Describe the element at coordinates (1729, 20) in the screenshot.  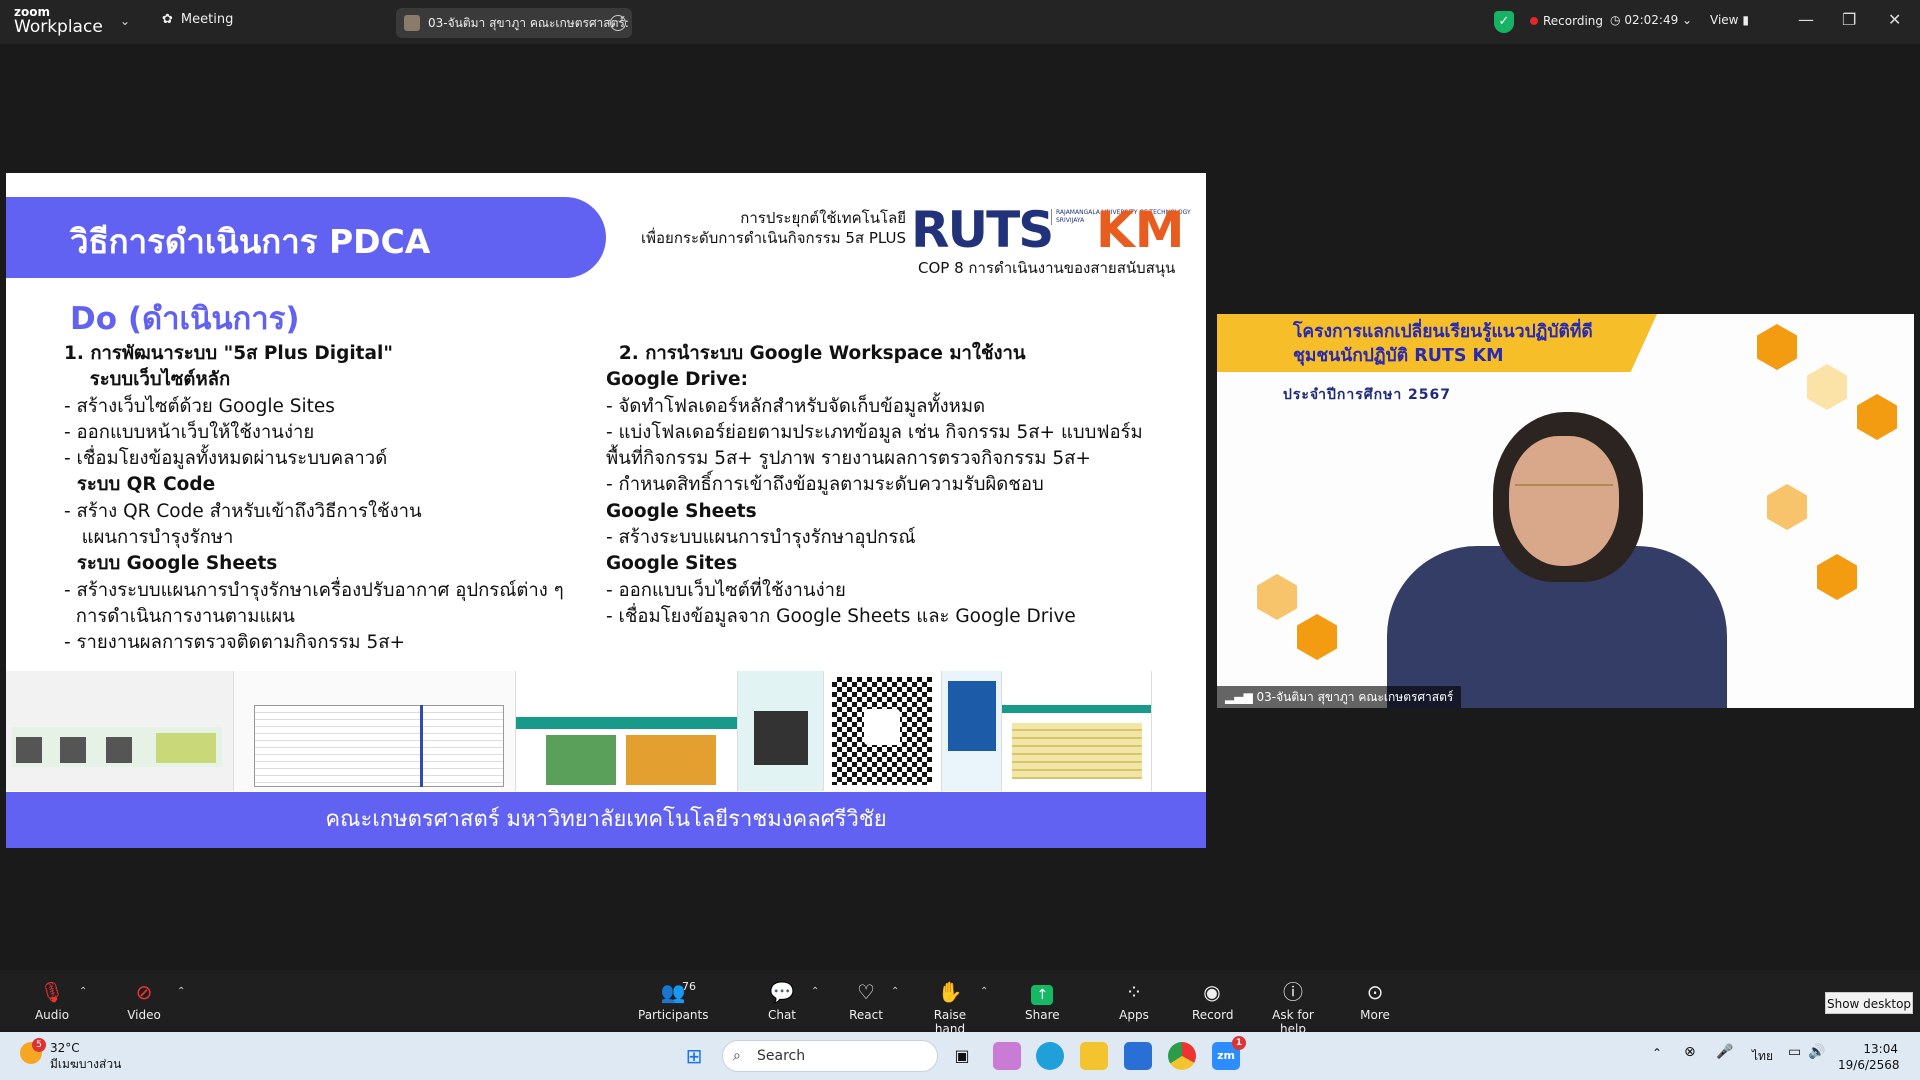
I see `view-button: View ▮` at that location.